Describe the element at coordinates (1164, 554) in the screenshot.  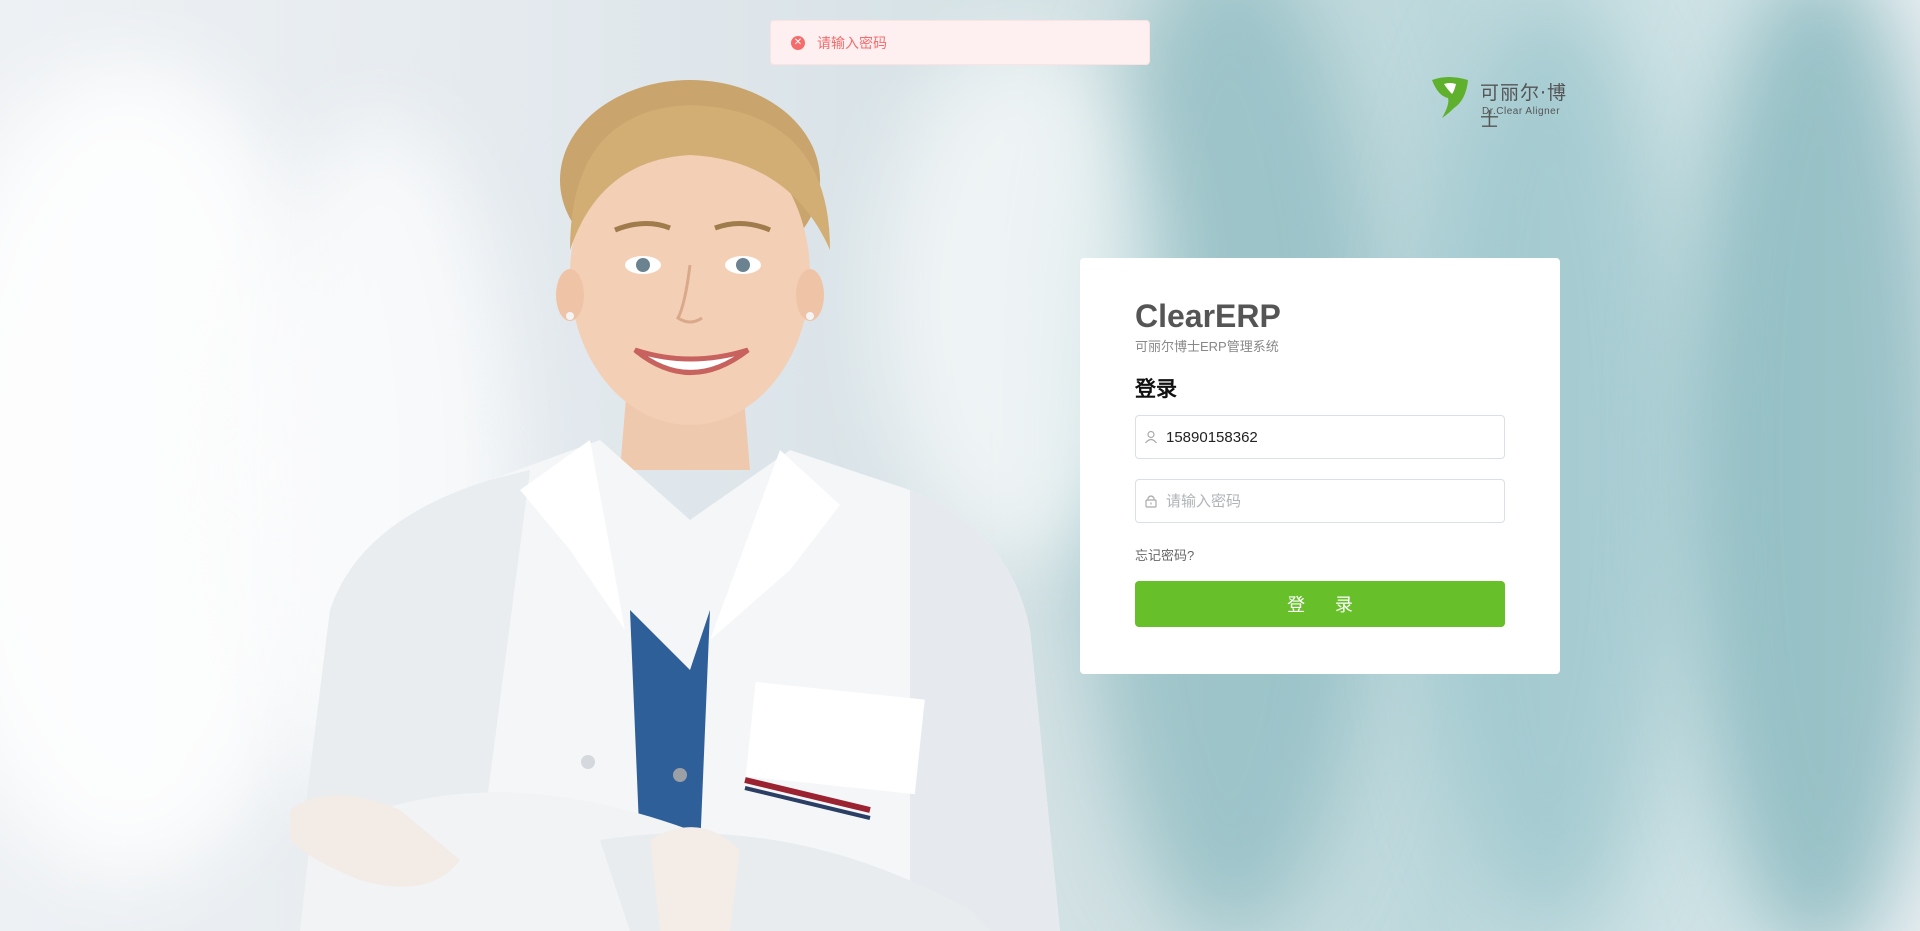
I see `forgot-password-link: 忘记密码?` at that location.